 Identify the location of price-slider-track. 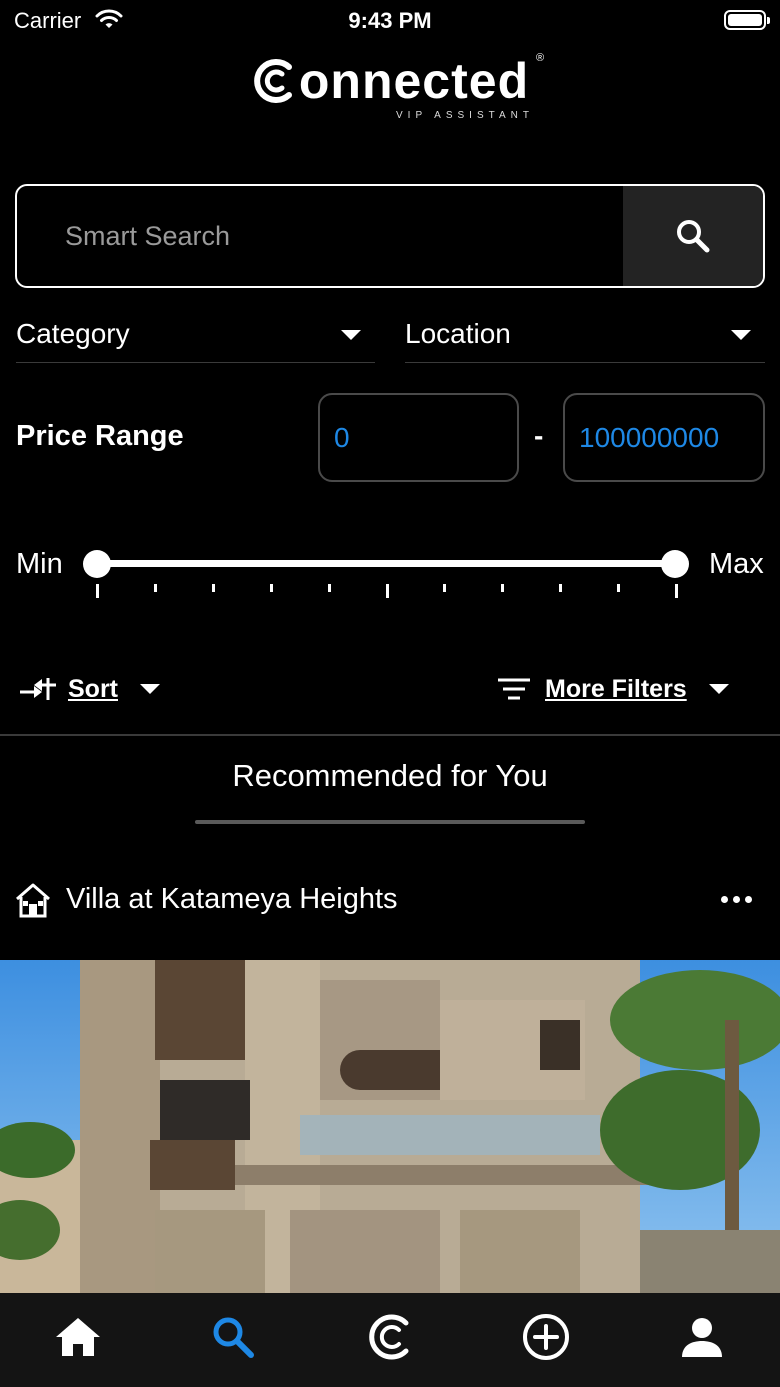
(386, 563).